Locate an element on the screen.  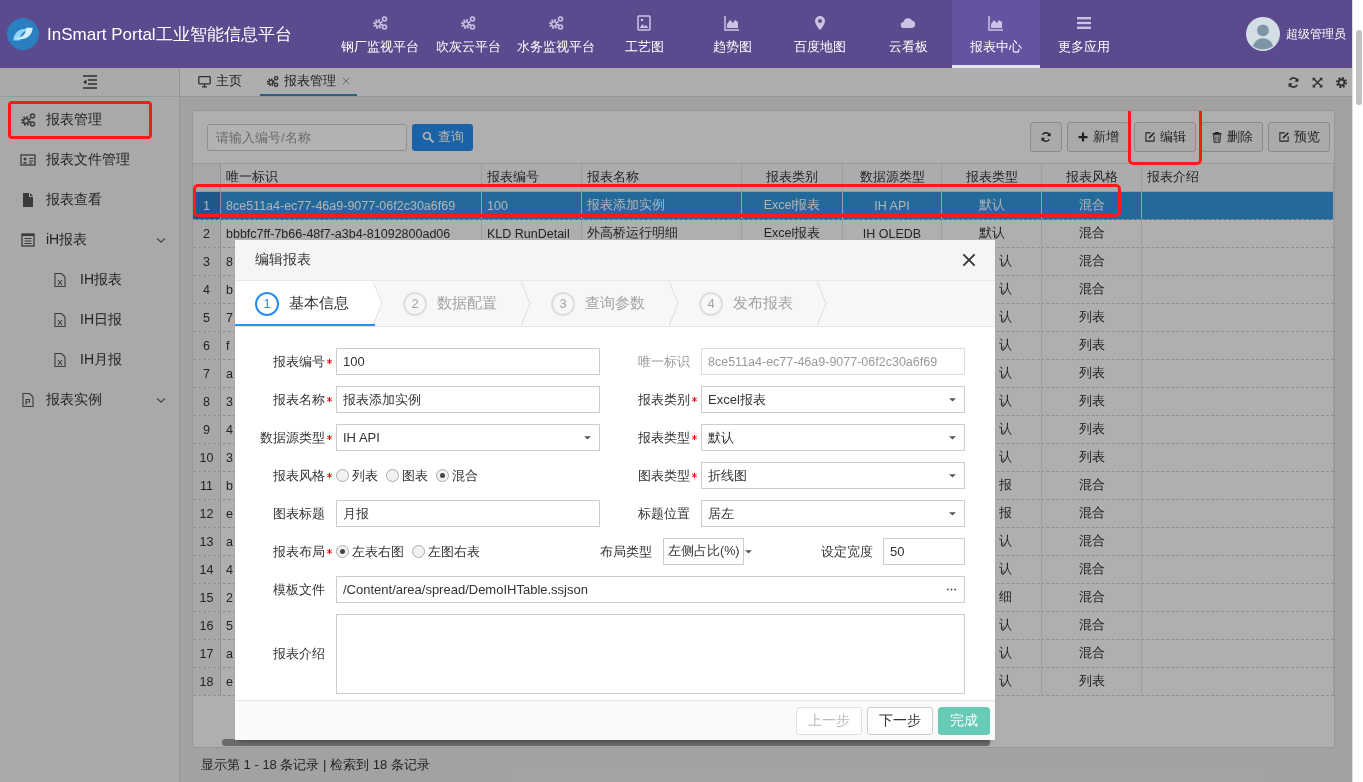
row-number: 6 is located at coordinates (207, 345).